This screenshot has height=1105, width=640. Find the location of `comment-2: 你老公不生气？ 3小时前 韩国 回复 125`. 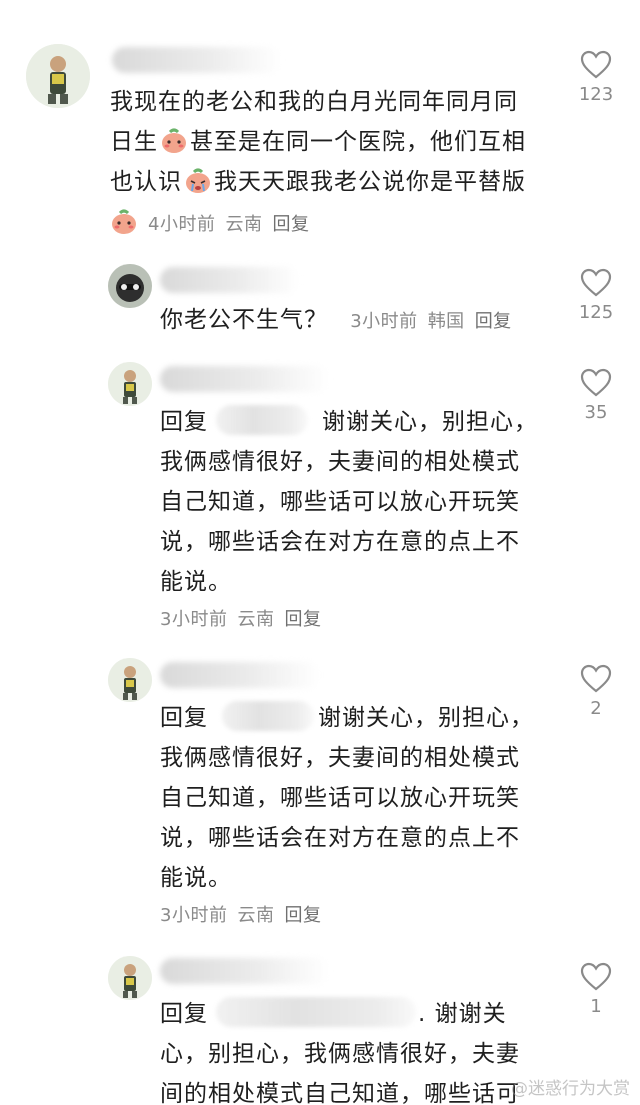

comment-2: 你老公不生气？ 3小时前 韩国 回复 125 is located at coordinates (320, 300).